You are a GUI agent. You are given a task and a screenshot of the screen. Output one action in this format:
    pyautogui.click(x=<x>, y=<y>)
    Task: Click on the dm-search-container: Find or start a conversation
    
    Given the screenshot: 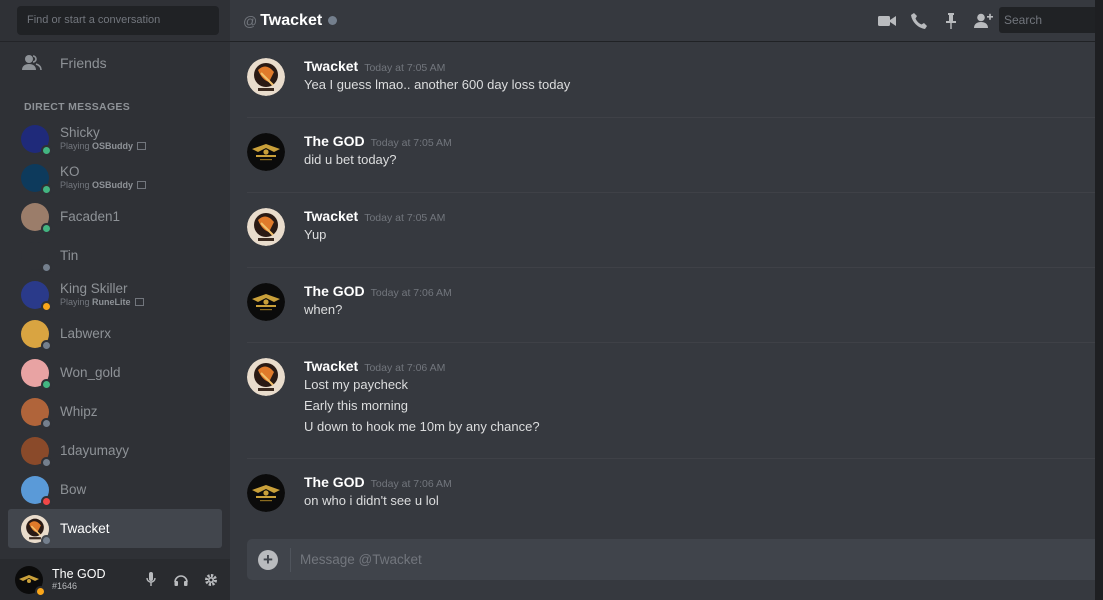 What is the action you would take?
    pyautogui.click(x=115, y=21)
    